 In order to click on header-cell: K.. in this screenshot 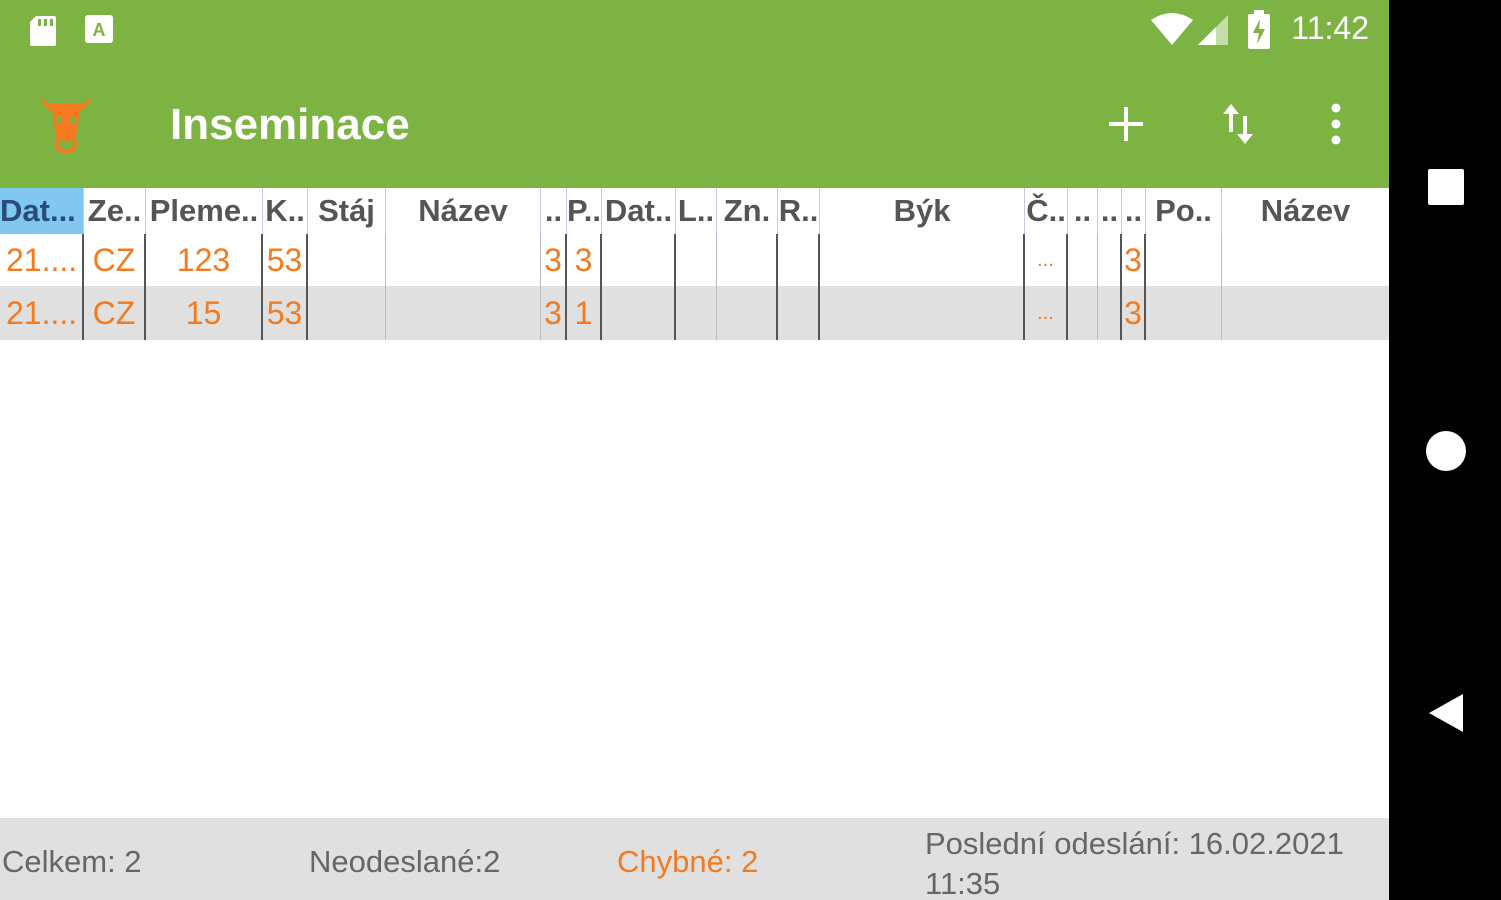, I will do `click(285, 211)`.